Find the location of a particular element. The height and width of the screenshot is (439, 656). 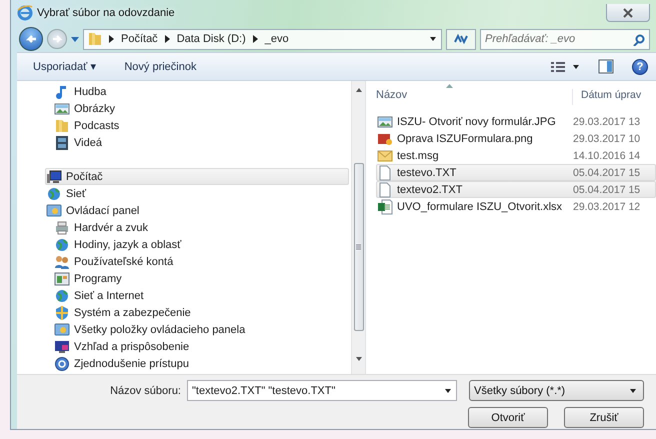

nav-item: Sieť a Internet is located at coordinates (197, 295).